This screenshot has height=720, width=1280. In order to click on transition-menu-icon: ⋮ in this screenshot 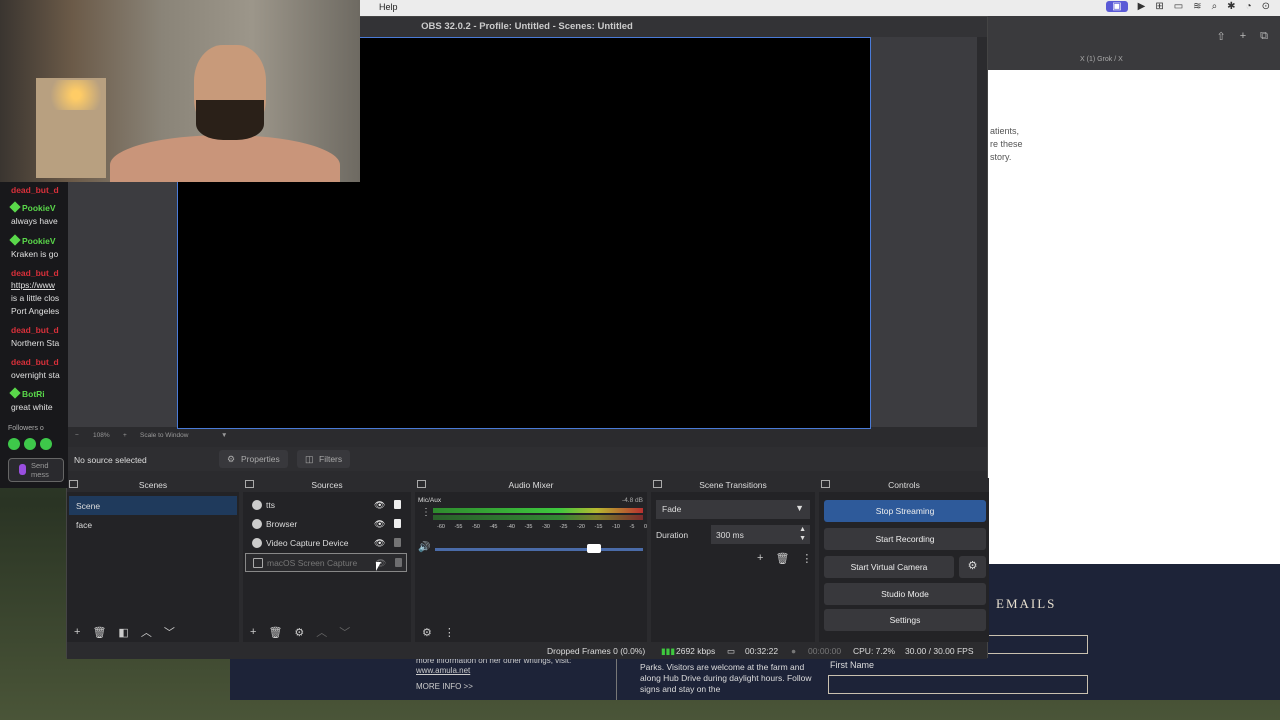, I will do `click(806, 558)`.